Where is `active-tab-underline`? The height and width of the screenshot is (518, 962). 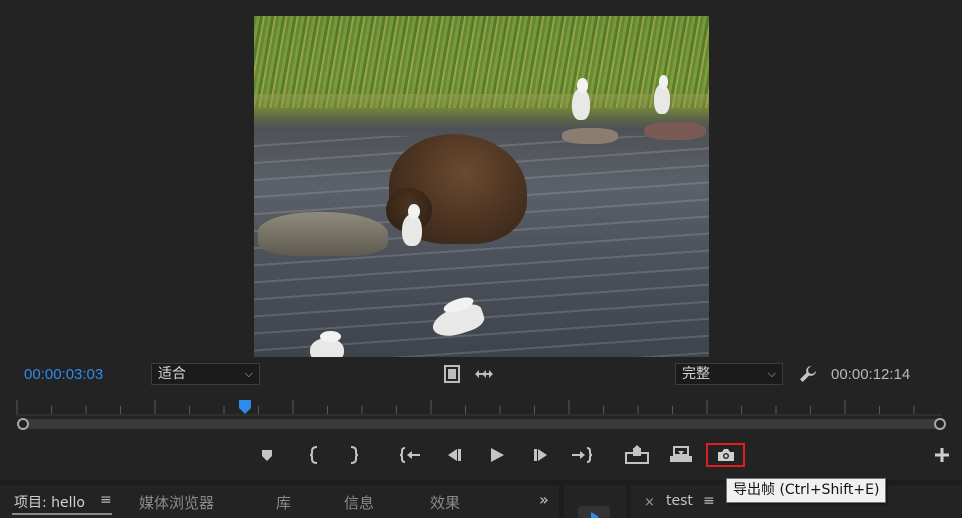
active-tab-underline is located at coordinates (62, 514).